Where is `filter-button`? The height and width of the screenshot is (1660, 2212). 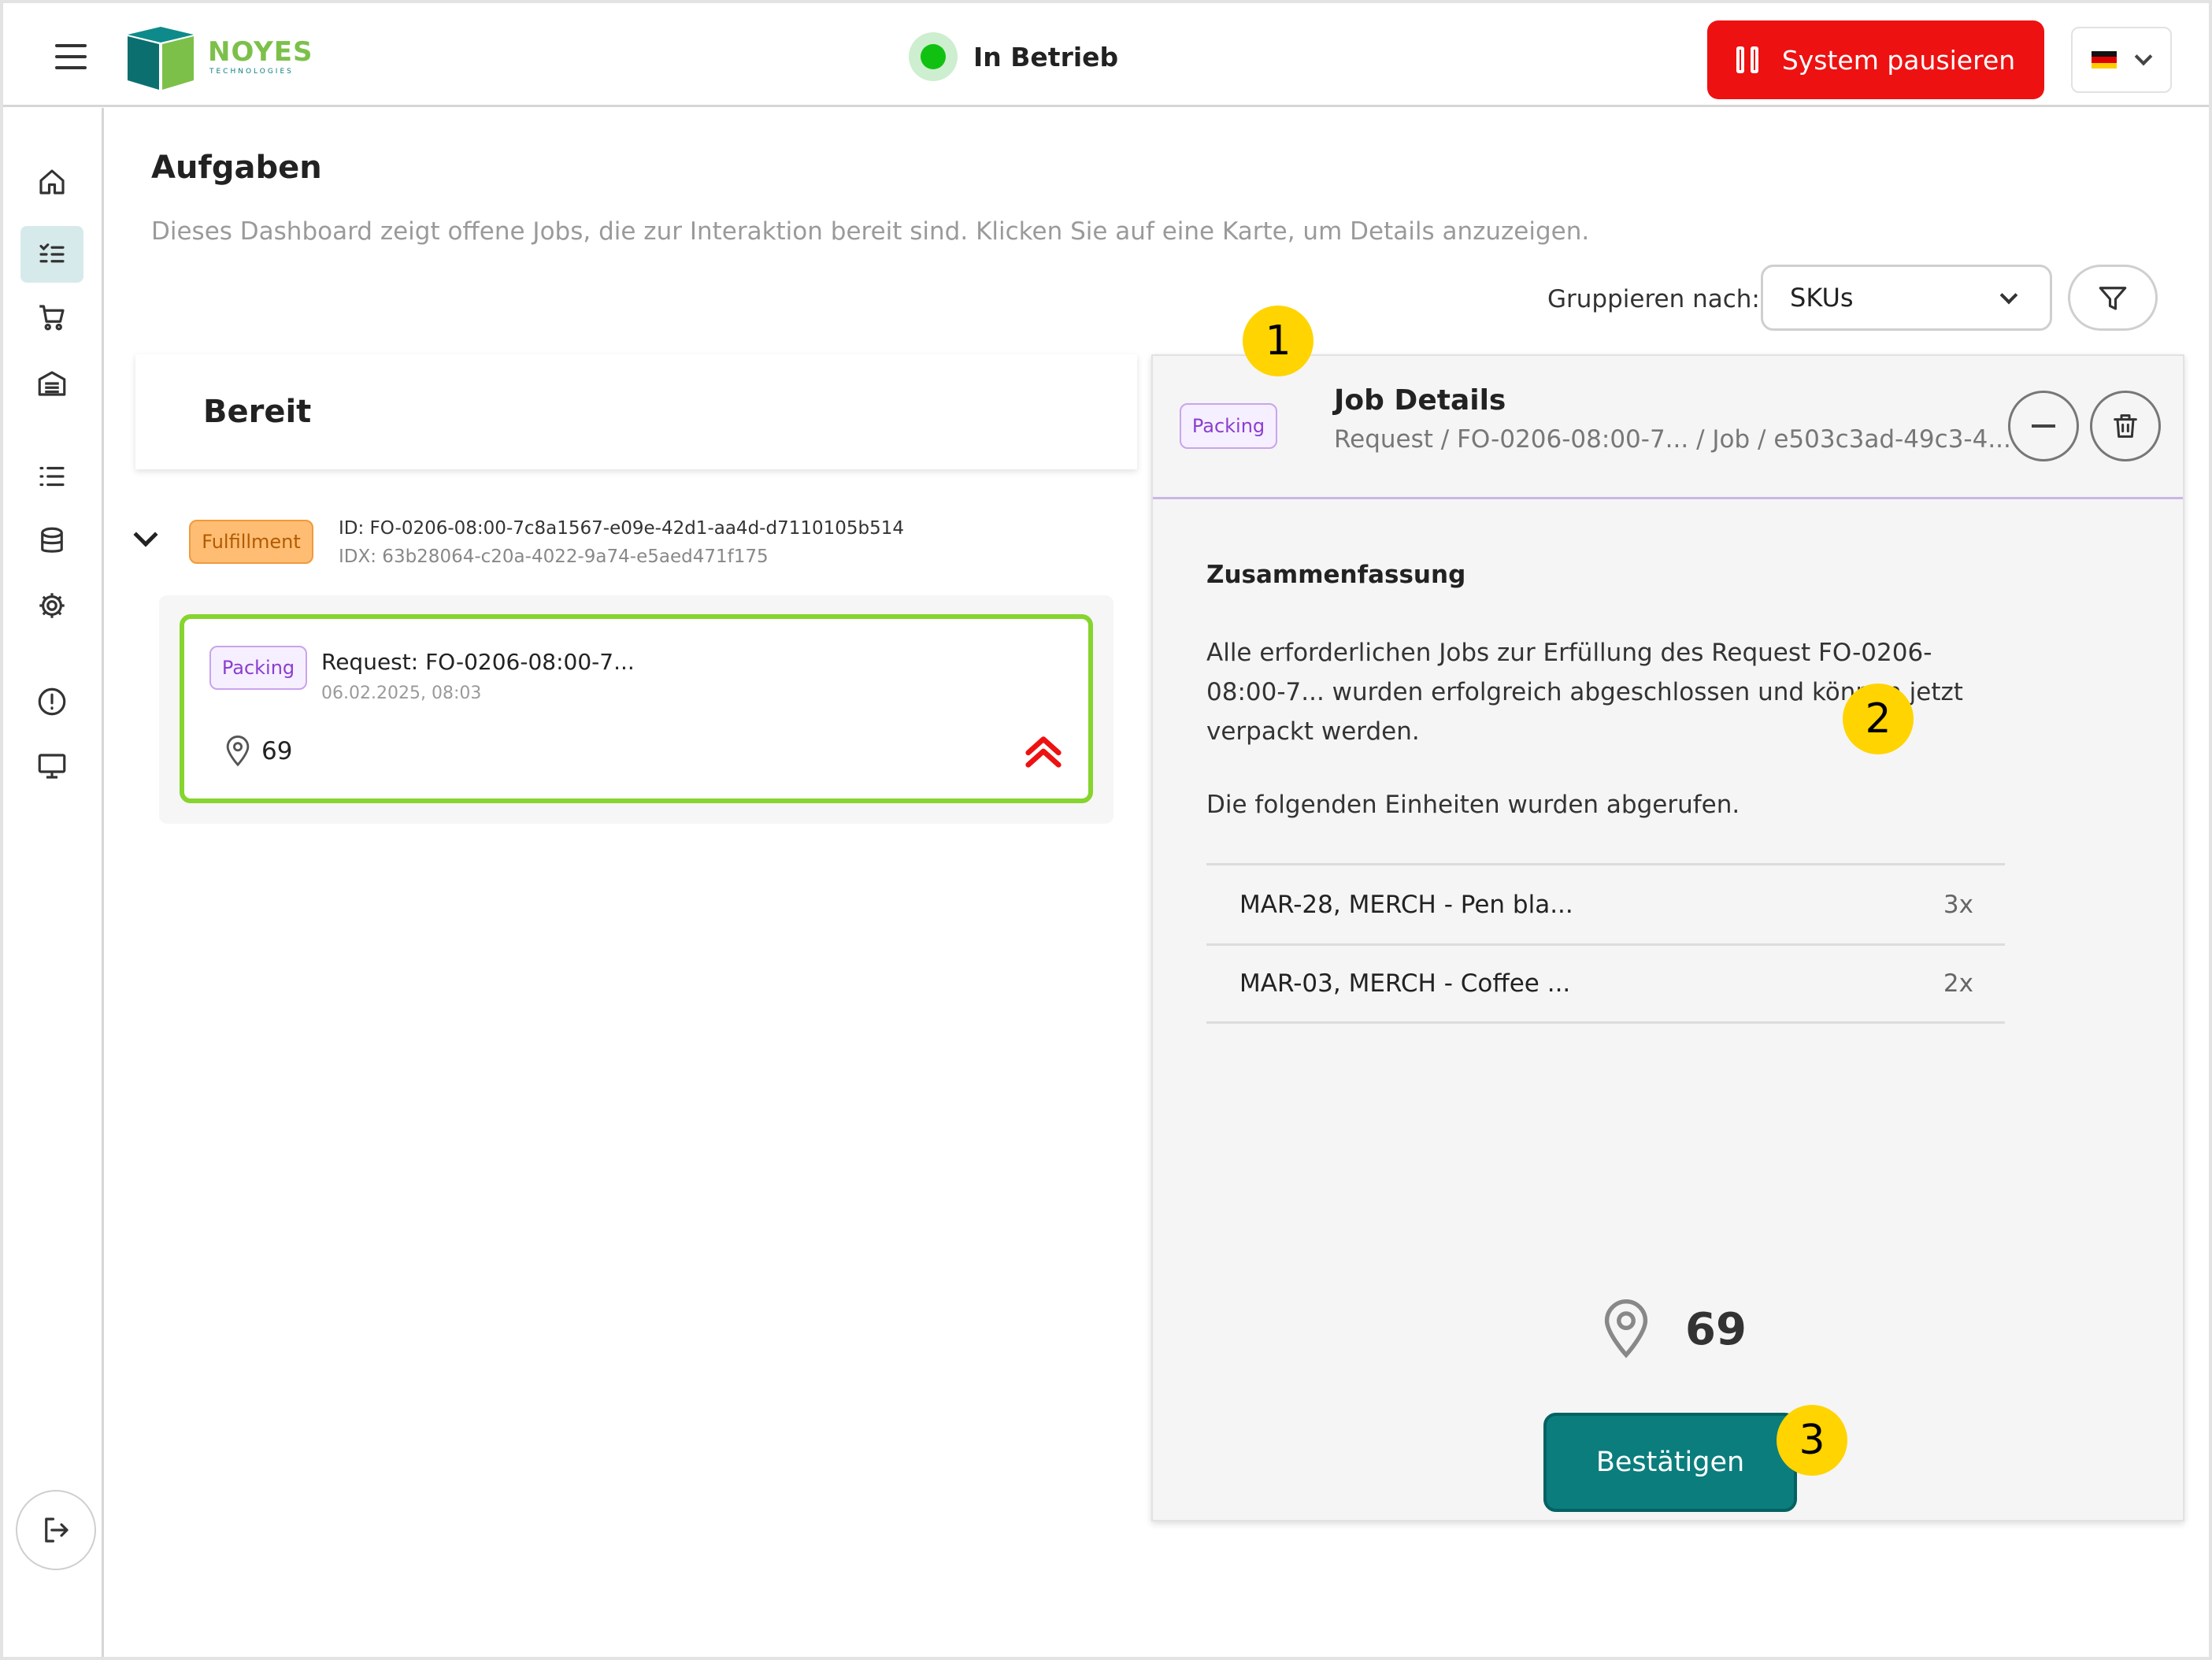
filter-button is located at coordinates (2113, 298).